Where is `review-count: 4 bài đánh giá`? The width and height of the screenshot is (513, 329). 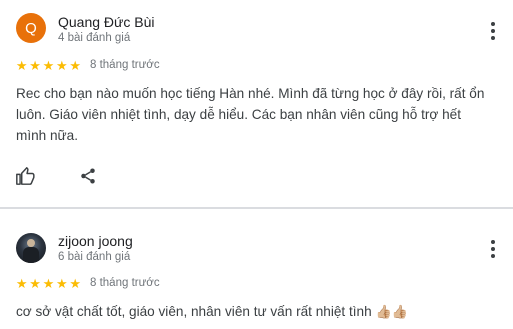 review-count: 4 bài đánh giá is located at coordinates (94, 38).